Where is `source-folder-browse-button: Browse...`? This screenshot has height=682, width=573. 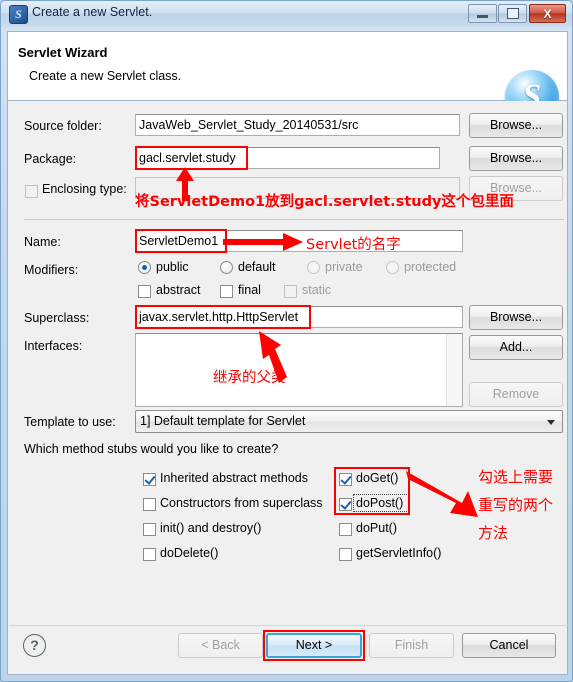 source-folder-browse-button: Browse... is located at coordinates (516, 125).